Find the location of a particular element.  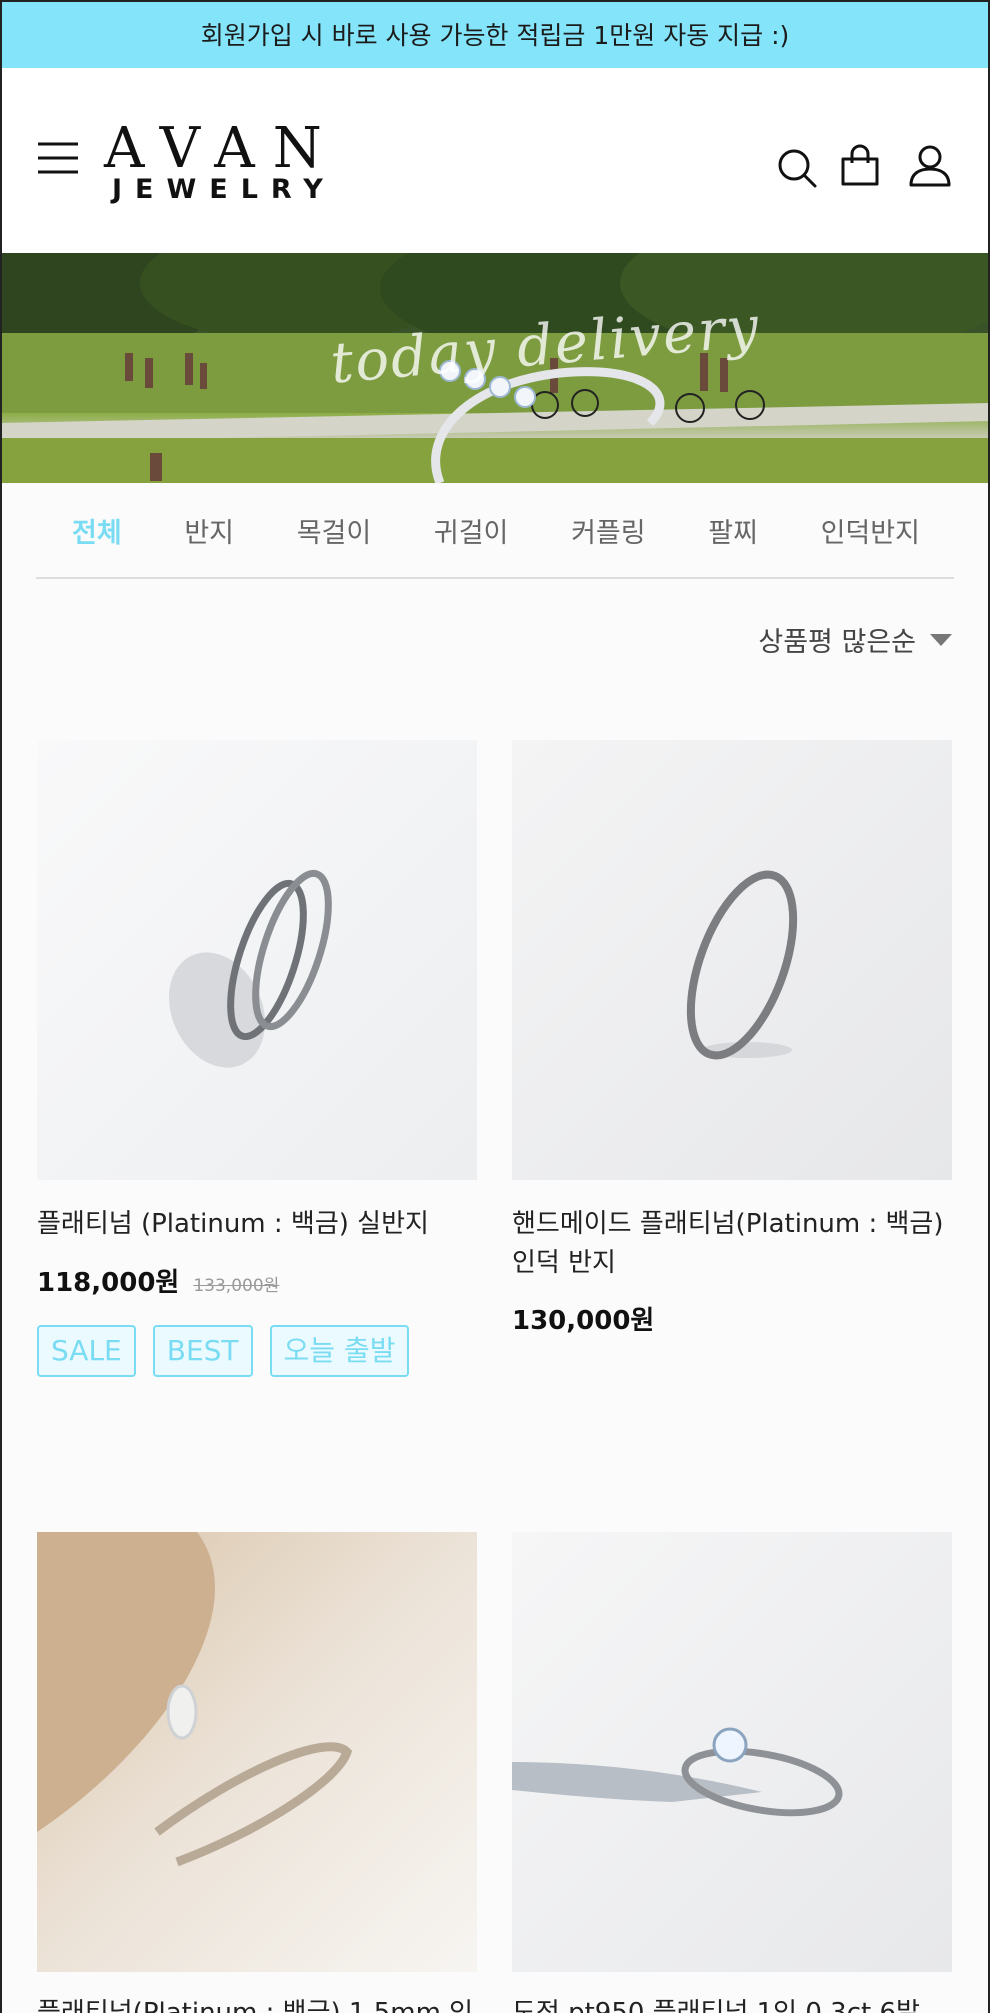

tab-induk-rings: 인덕반지 is located at coordinates (870, 530).